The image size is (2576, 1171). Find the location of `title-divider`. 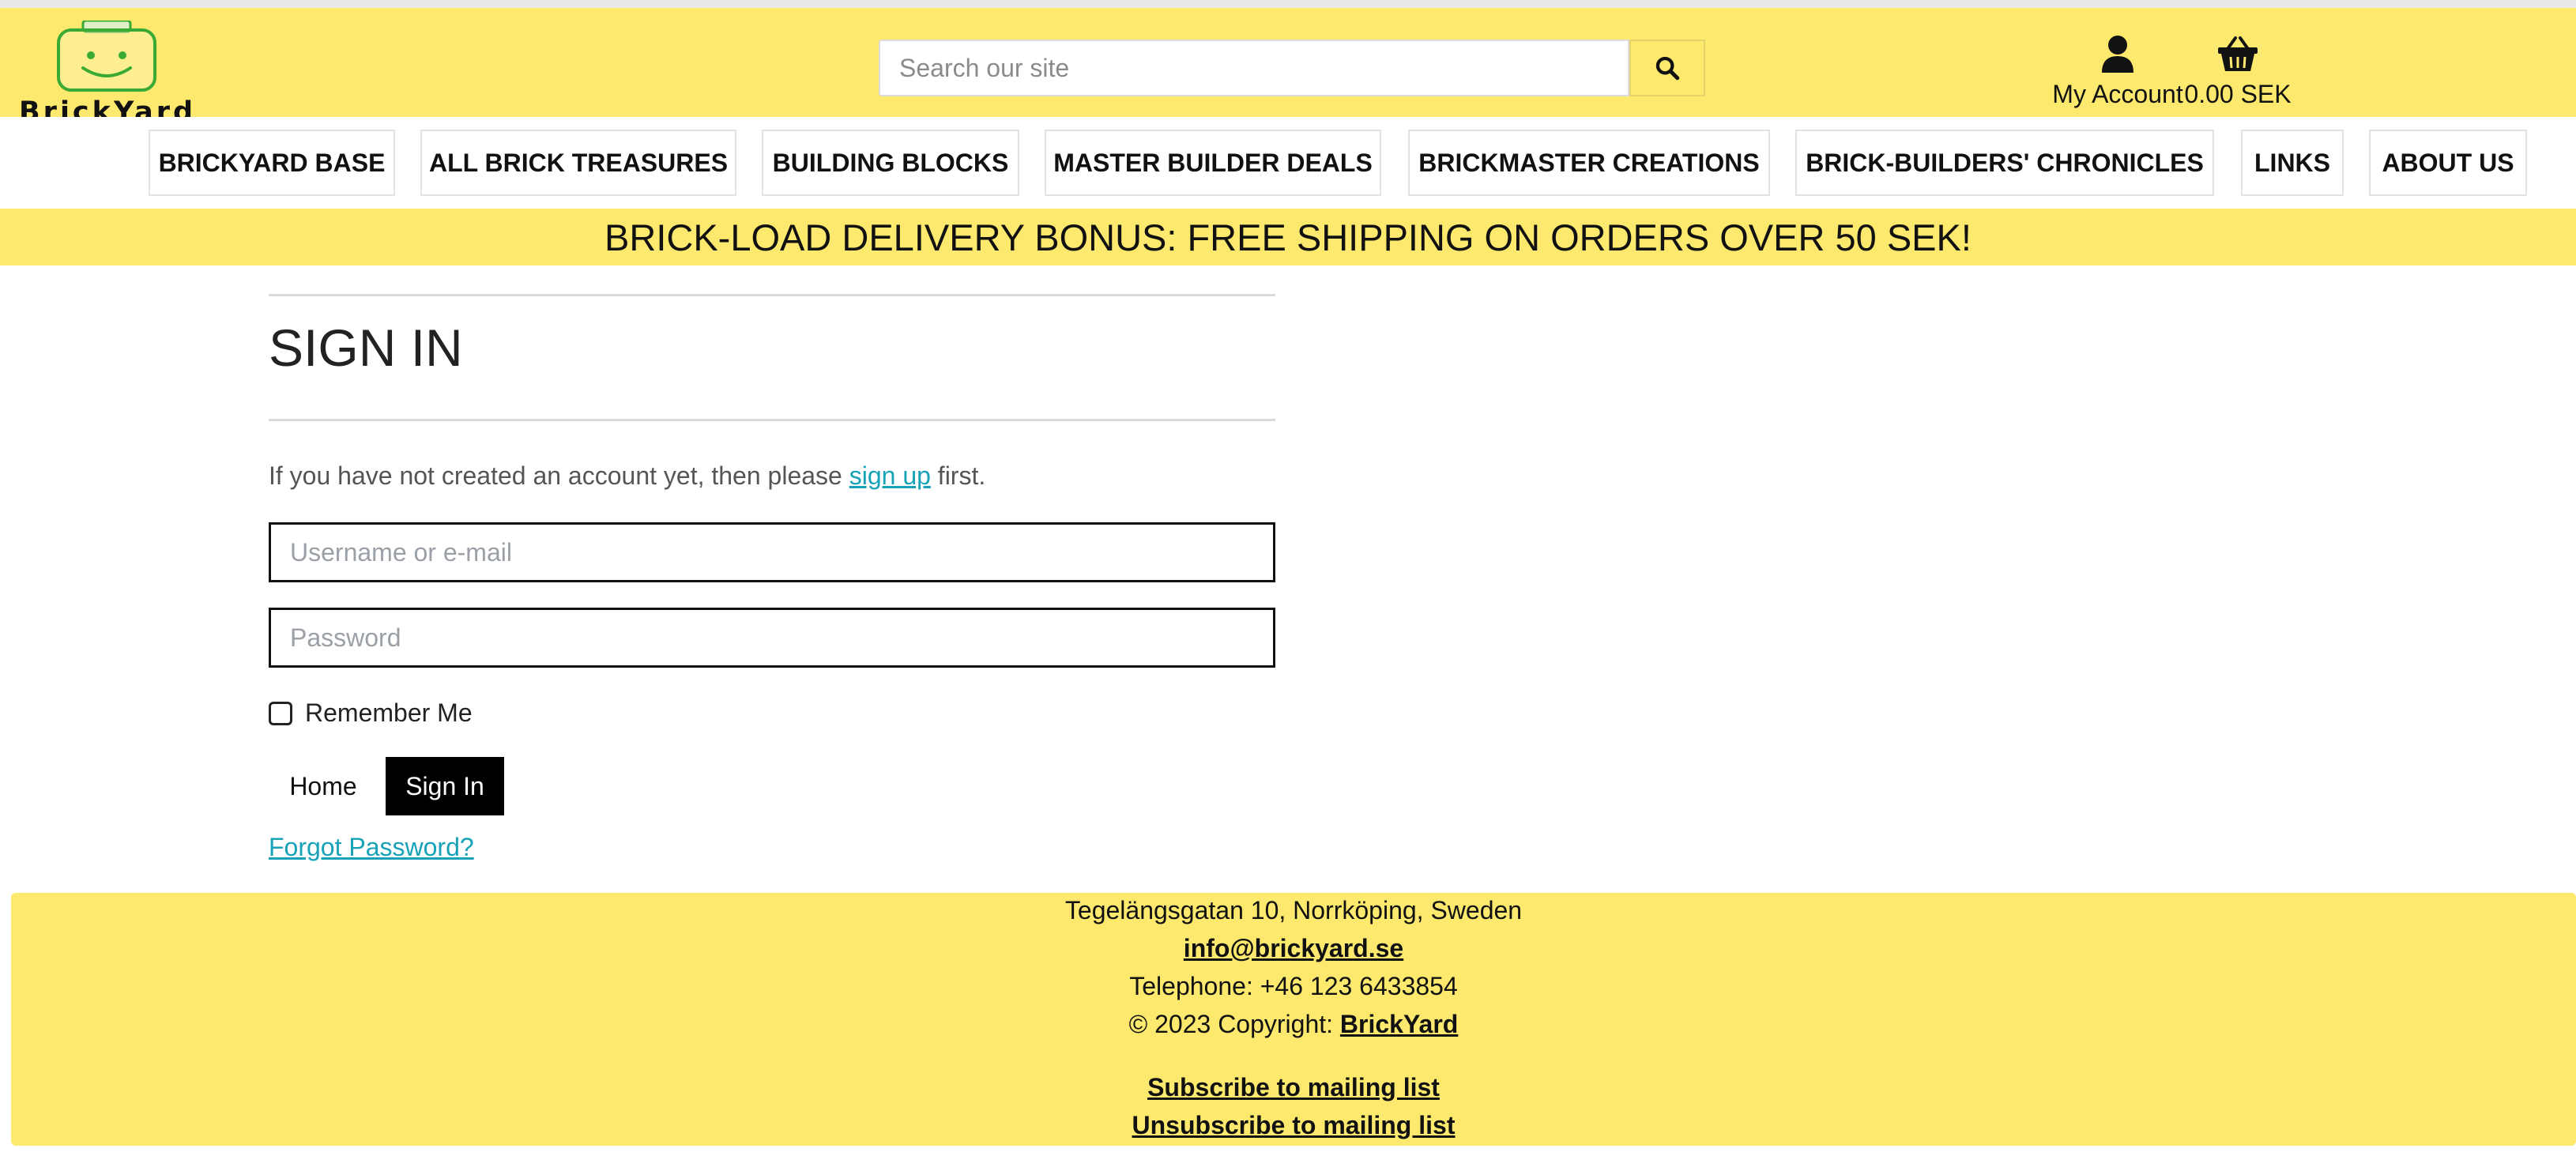

title-divider is located at coordinates (772, 420).